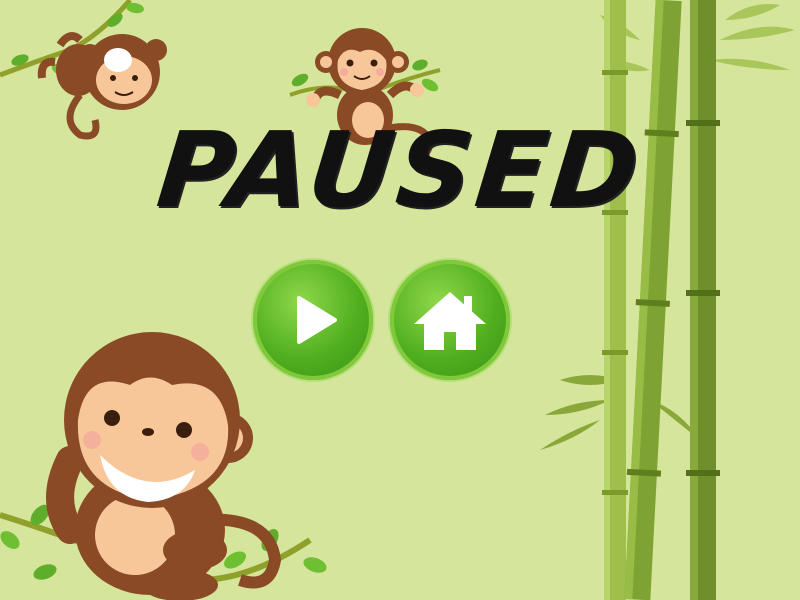 Image resolution: width=800 pixels, height=600 pixels. What do you see at coordinates (317, 320) in the screenshot?
I see `play-icon` at bounding box center [317, 320].